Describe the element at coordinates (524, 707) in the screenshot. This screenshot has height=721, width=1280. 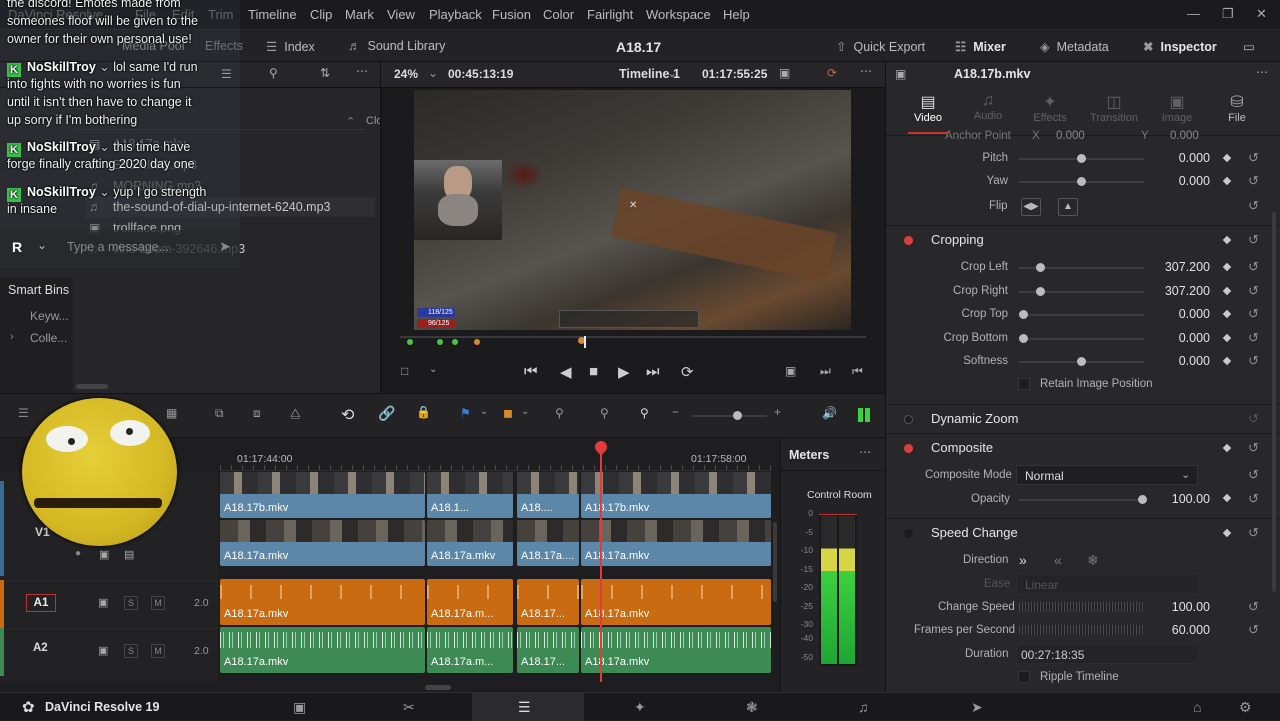
I see `page-edit-icon: ☰` at that location.